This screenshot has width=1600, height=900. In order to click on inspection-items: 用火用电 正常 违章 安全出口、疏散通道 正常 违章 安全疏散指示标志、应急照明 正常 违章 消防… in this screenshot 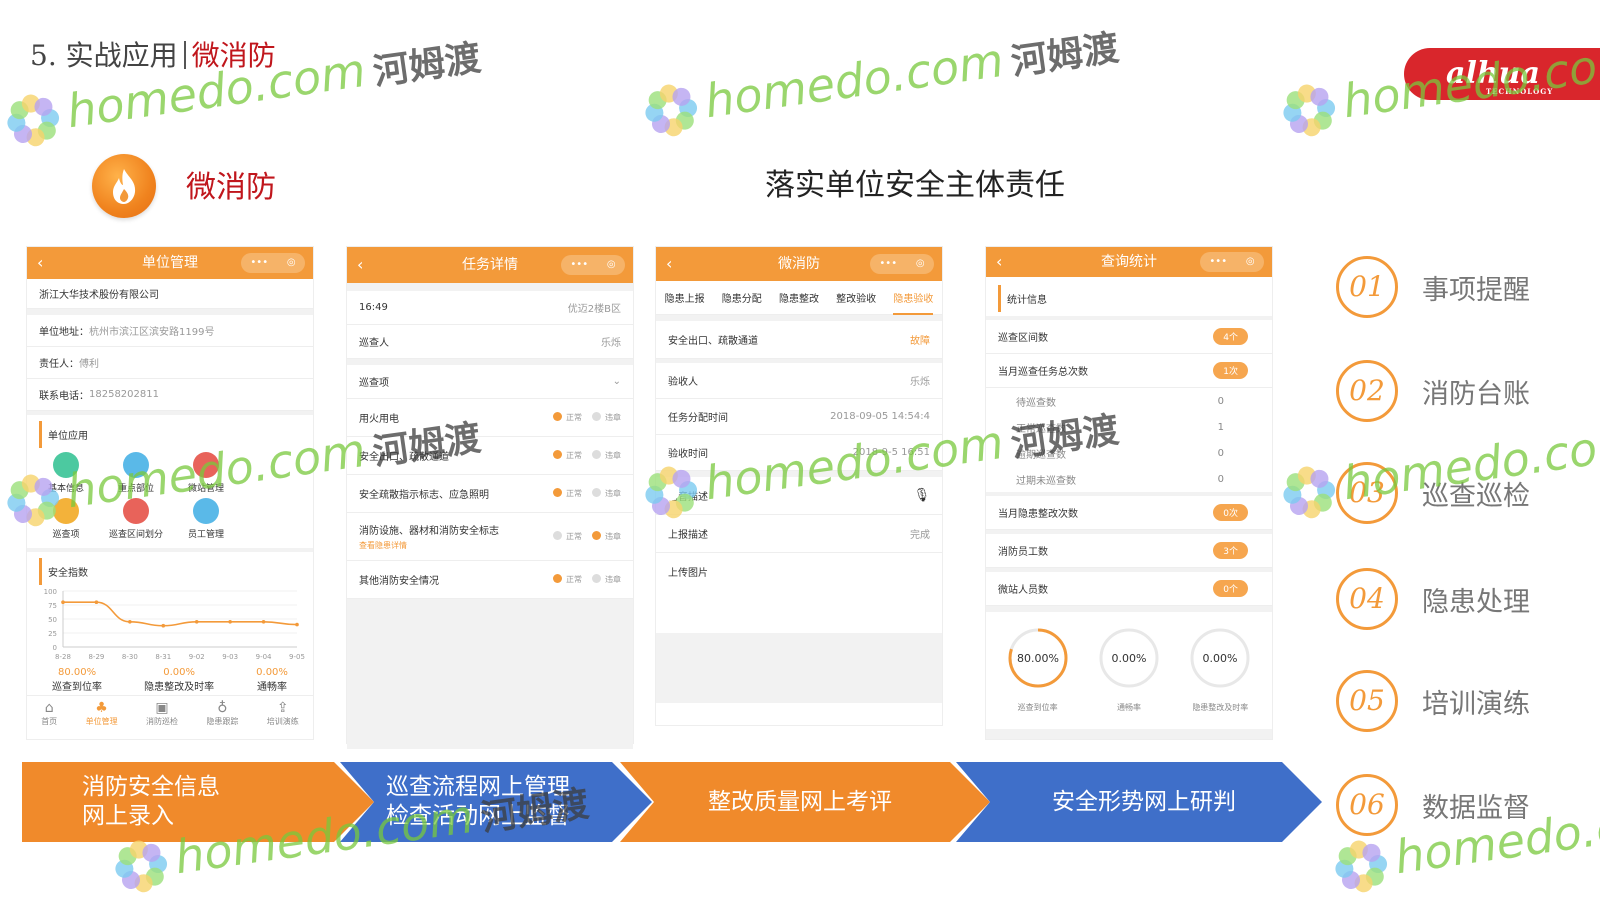, I will do `click(490, 499)`.